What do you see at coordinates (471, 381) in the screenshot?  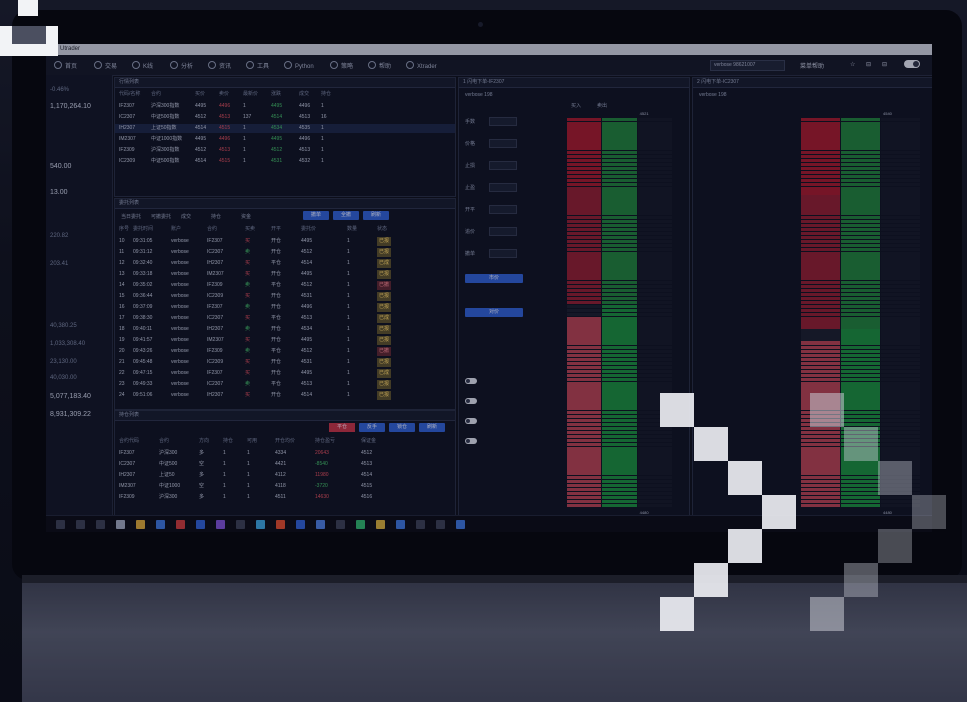 I see `ladder1-switch` at bounding box center [471, 381].